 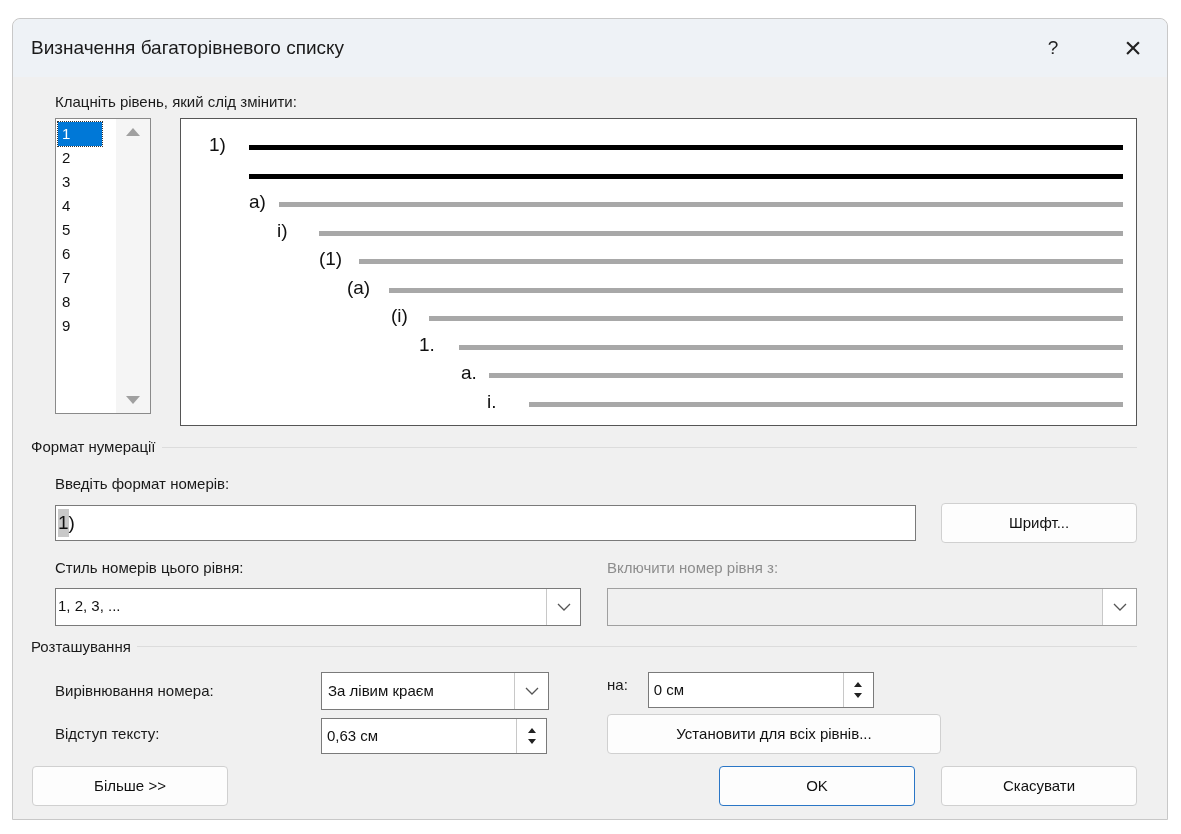 I want to click on level-item: 5, so click(x=80, y=230).